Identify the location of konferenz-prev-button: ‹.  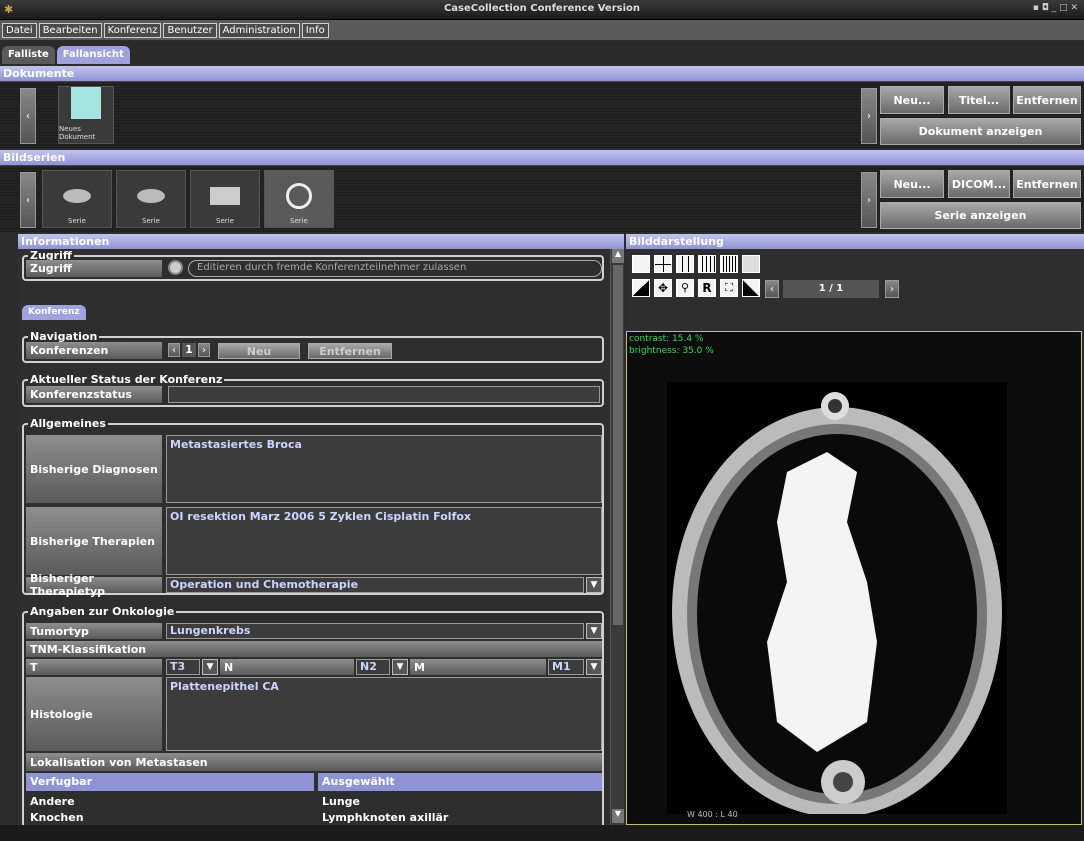
(174, 350).